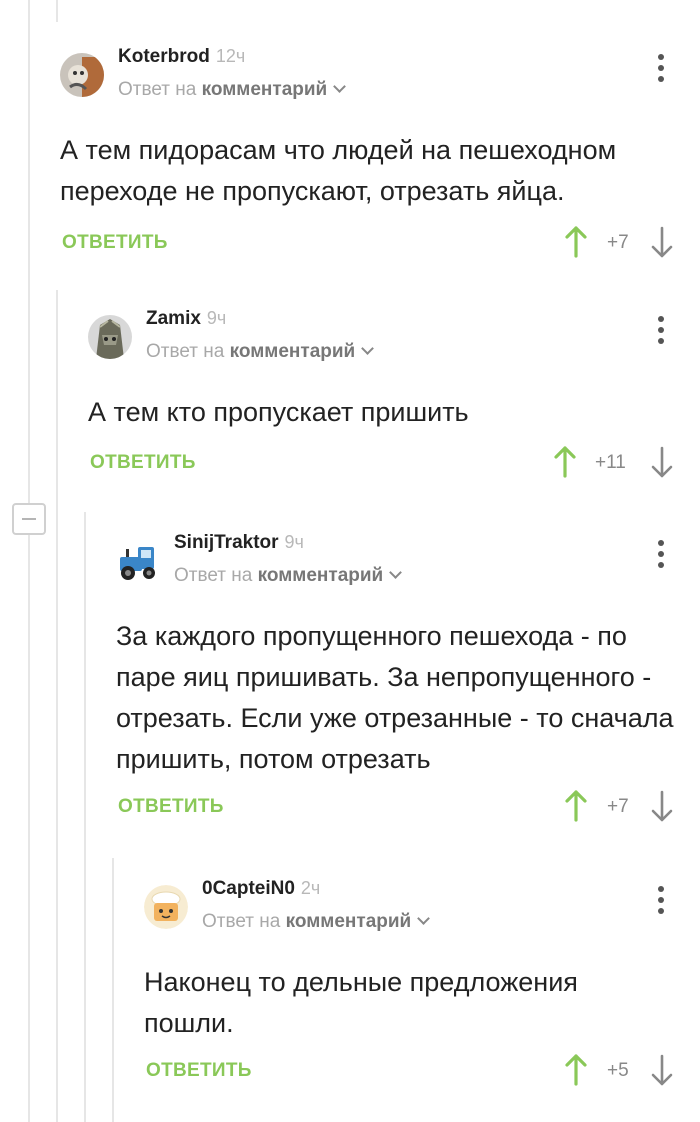 The height and width of the screenshot is (1122, 700). What do you see at coordinates (239, 543) in the screenshot?
I see `comment-author: SinijTraktor 9ч` at bounding box center [239, 543].